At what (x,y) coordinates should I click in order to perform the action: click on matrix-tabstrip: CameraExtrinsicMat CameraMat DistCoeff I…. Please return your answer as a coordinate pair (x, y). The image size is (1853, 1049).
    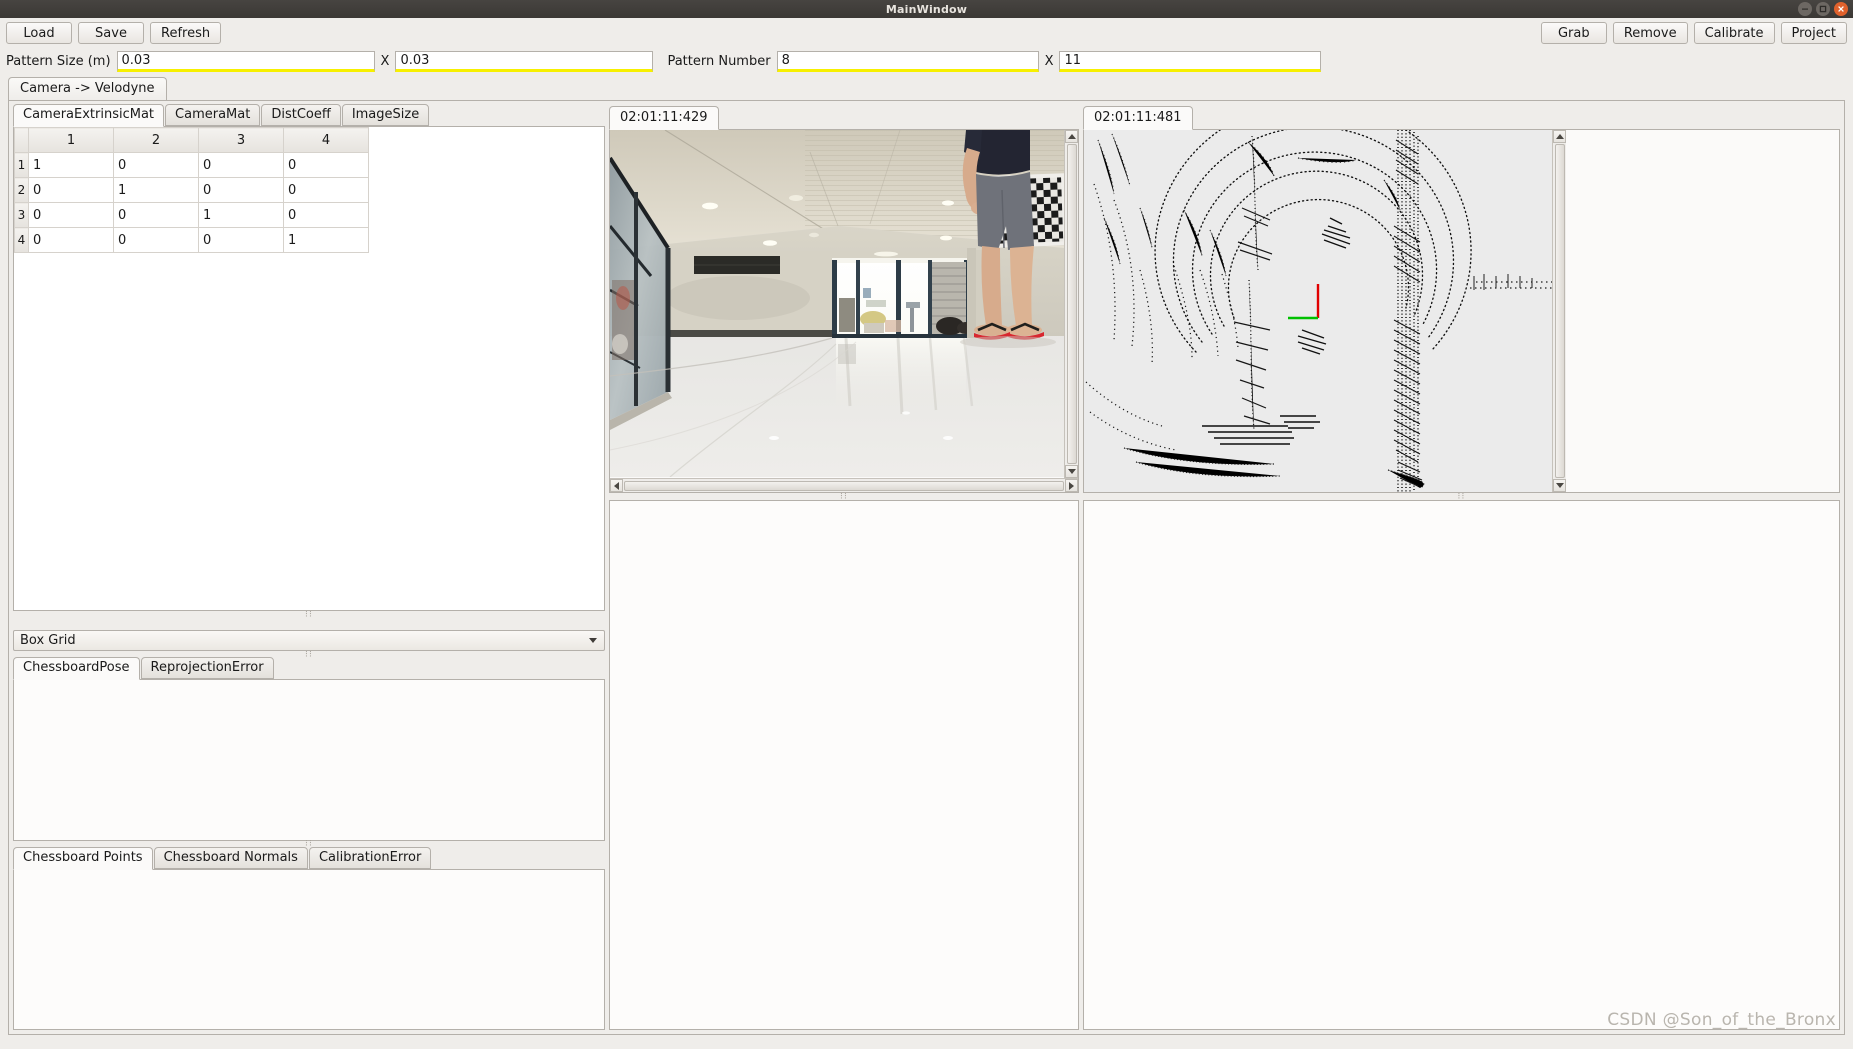
    Looking at the image, I should click on (309, 115).